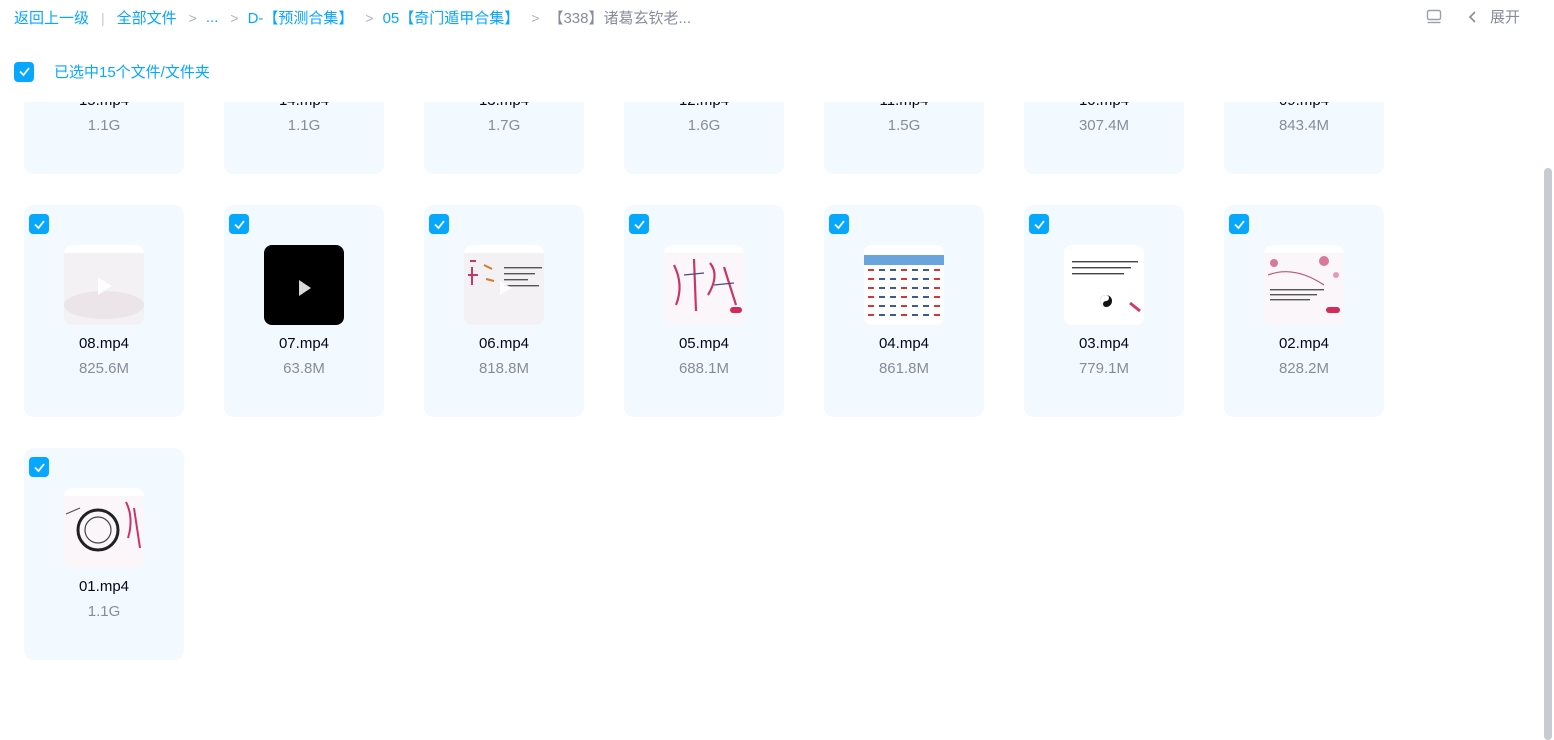  Describe the element at coordinates (1304, 368) in the screenshot. I see `file-size: 828.2M` at that location.